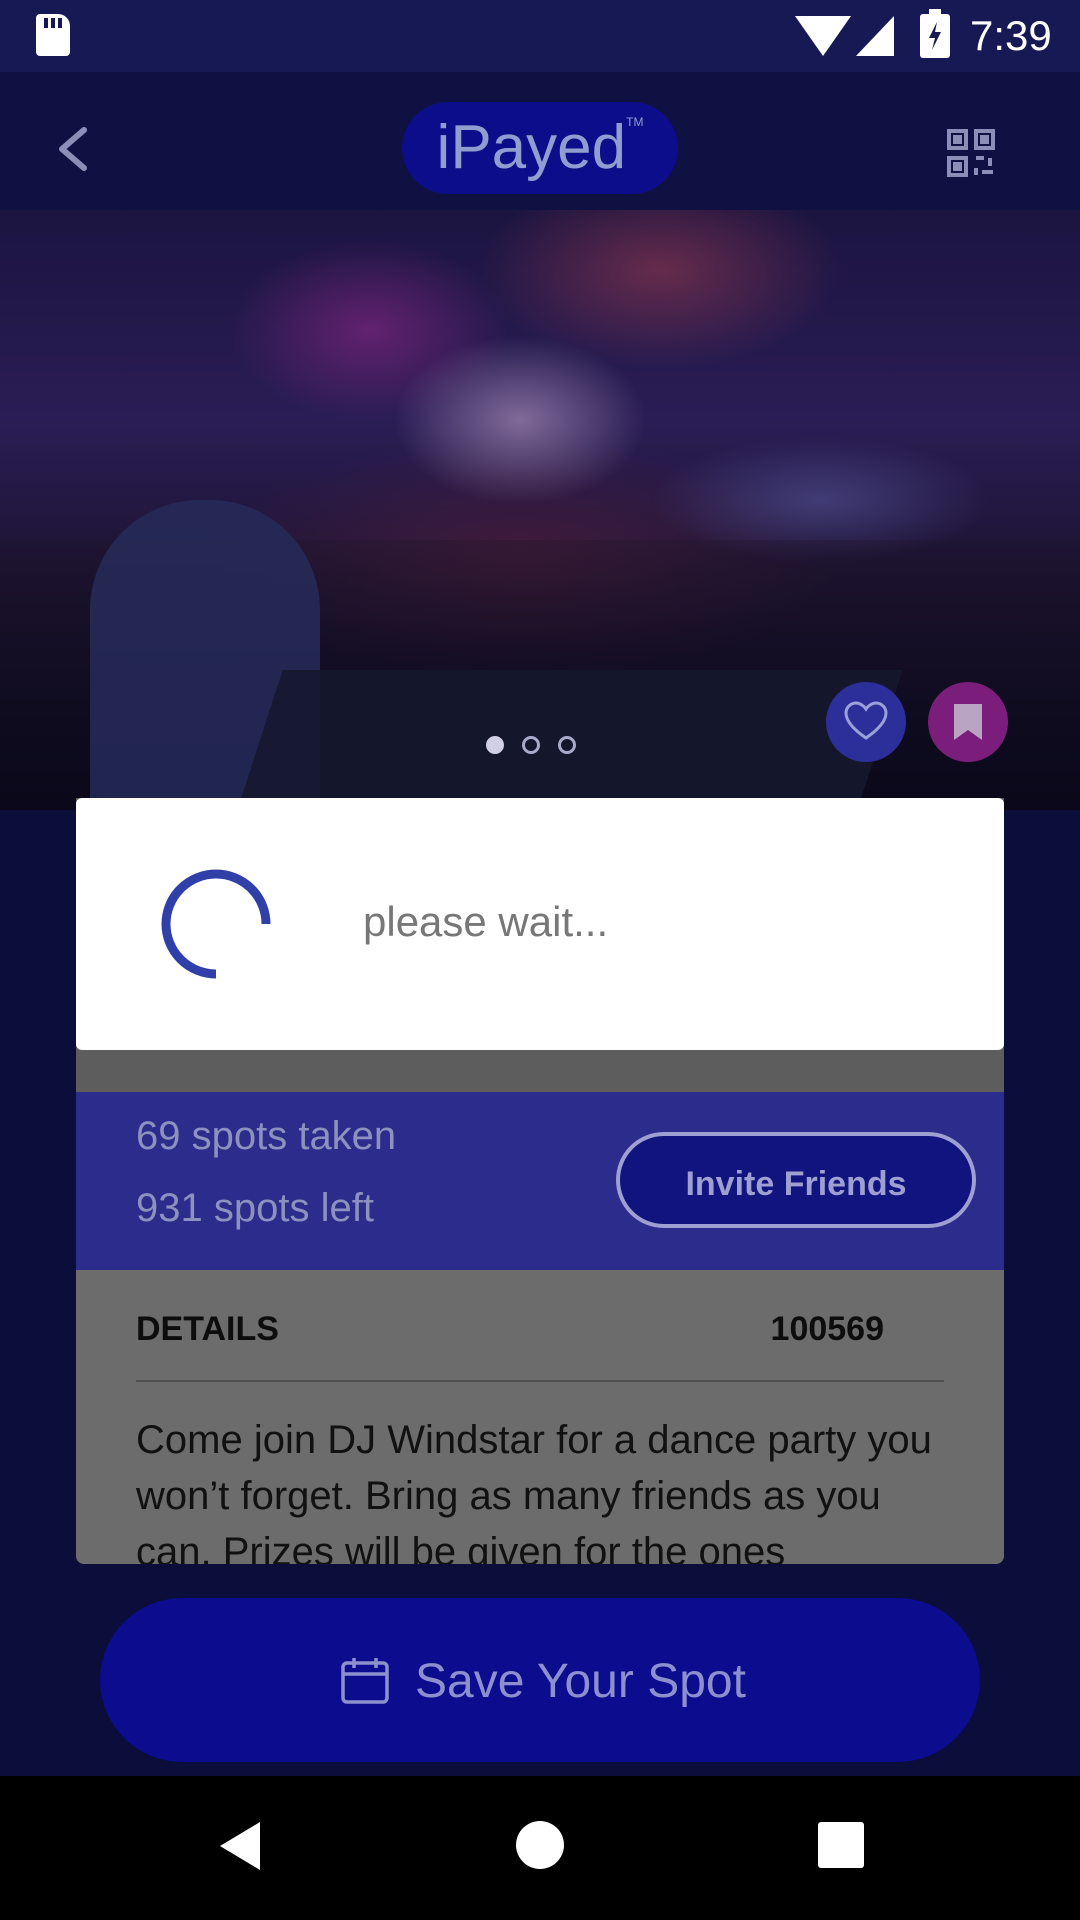 The height and width of the screenshot is (1920, 1080). Describe the element at coordinates (796, 1180) in the screenshot. I see `invite-friends-button: Invite Friends` at that location.